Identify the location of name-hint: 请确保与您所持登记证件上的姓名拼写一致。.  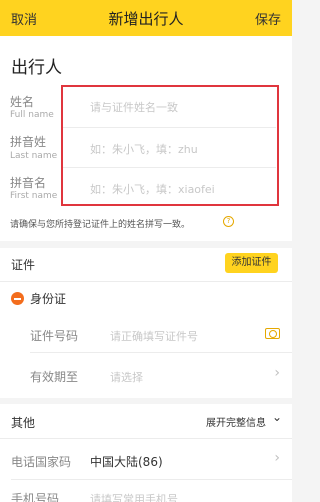
(100, 225).